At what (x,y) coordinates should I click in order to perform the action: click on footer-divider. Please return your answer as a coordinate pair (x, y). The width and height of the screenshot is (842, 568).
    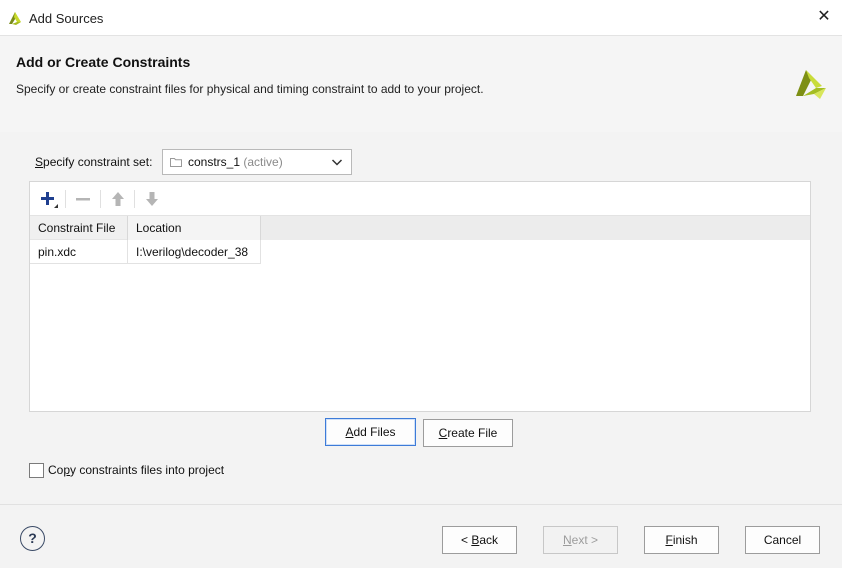
    Looking at the image, I should click on (421, 504).